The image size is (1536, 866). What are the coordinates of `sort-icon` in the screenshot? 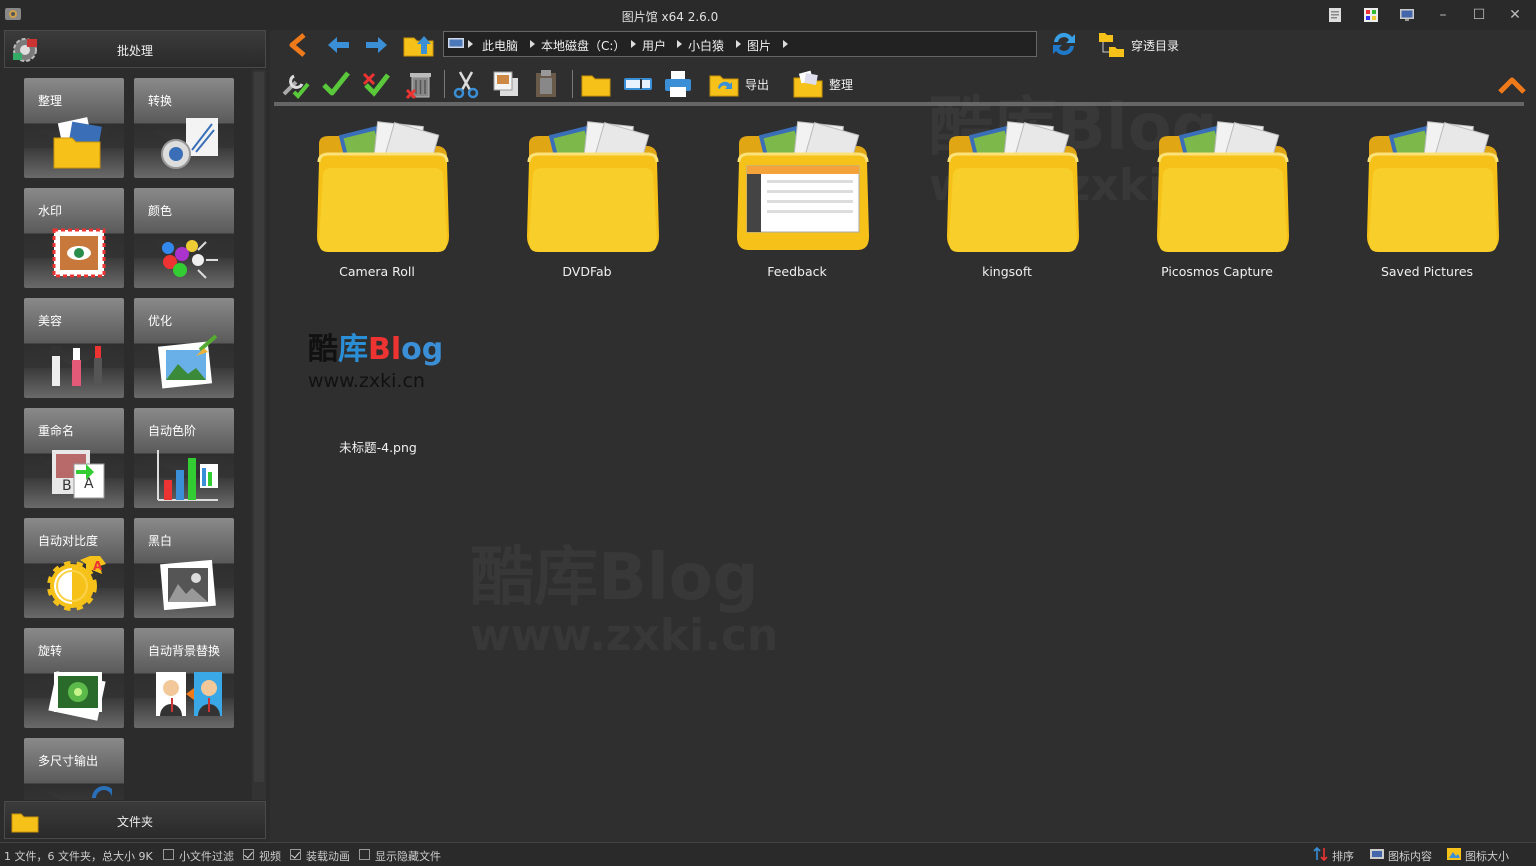 It's located at (1321, 854).